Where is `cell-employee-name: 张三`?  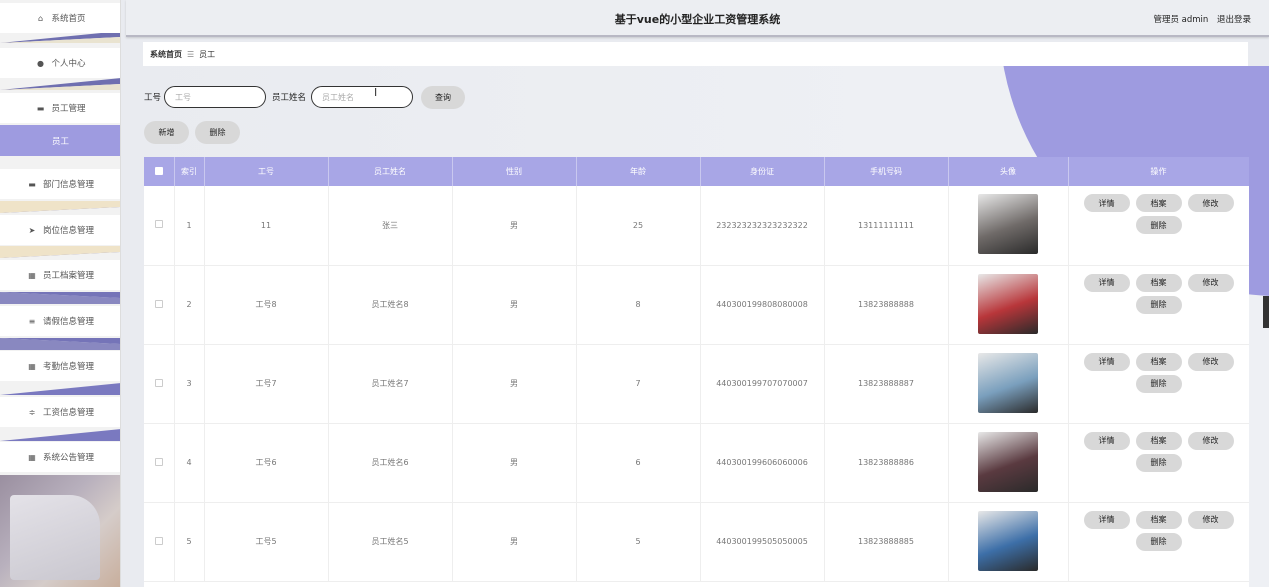
cell-employee-name: 张三 is located at coordinates (390, 226).